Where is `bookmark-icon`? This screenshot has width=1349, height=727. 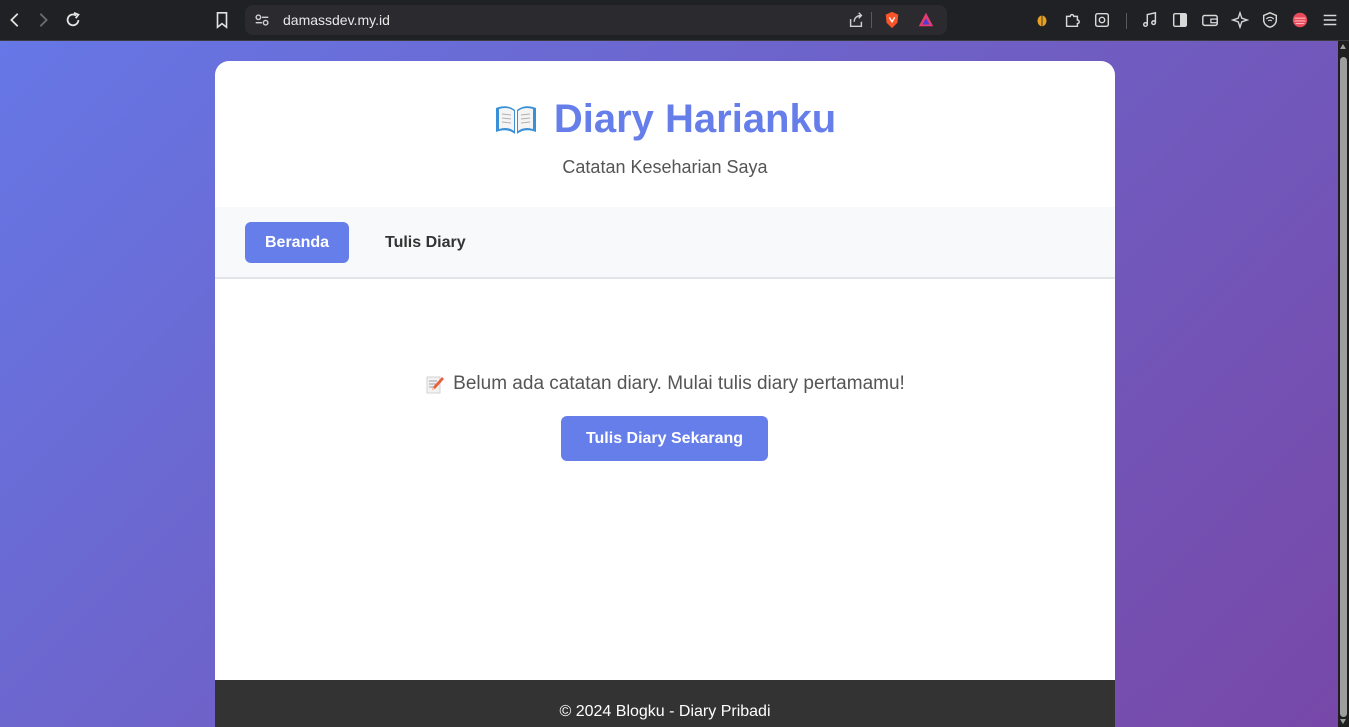 bookmark-icon is located at coordinates (222, 20).